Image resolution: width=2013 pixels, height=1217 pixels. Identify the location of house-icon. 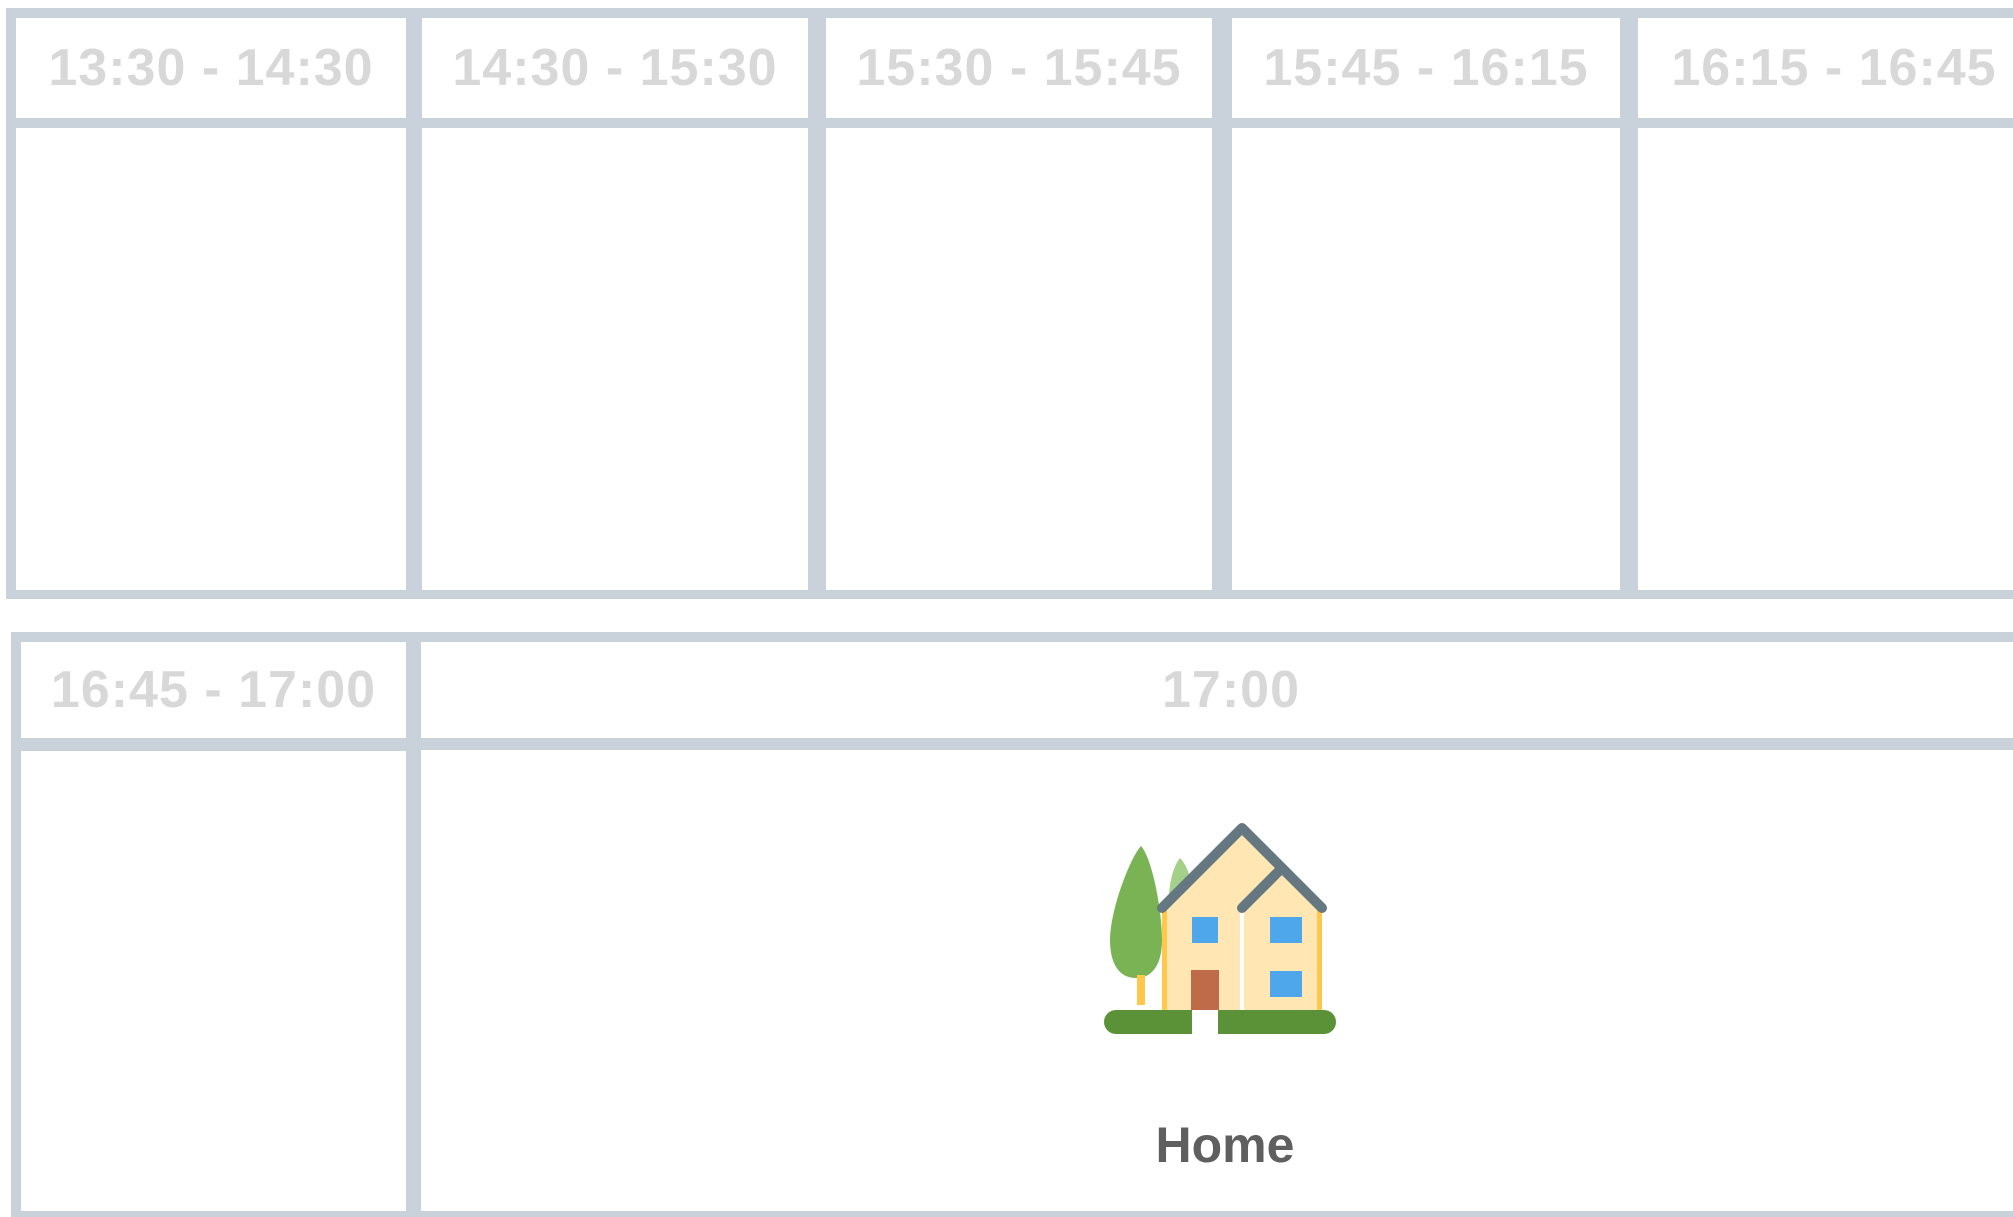
(1220, 928).